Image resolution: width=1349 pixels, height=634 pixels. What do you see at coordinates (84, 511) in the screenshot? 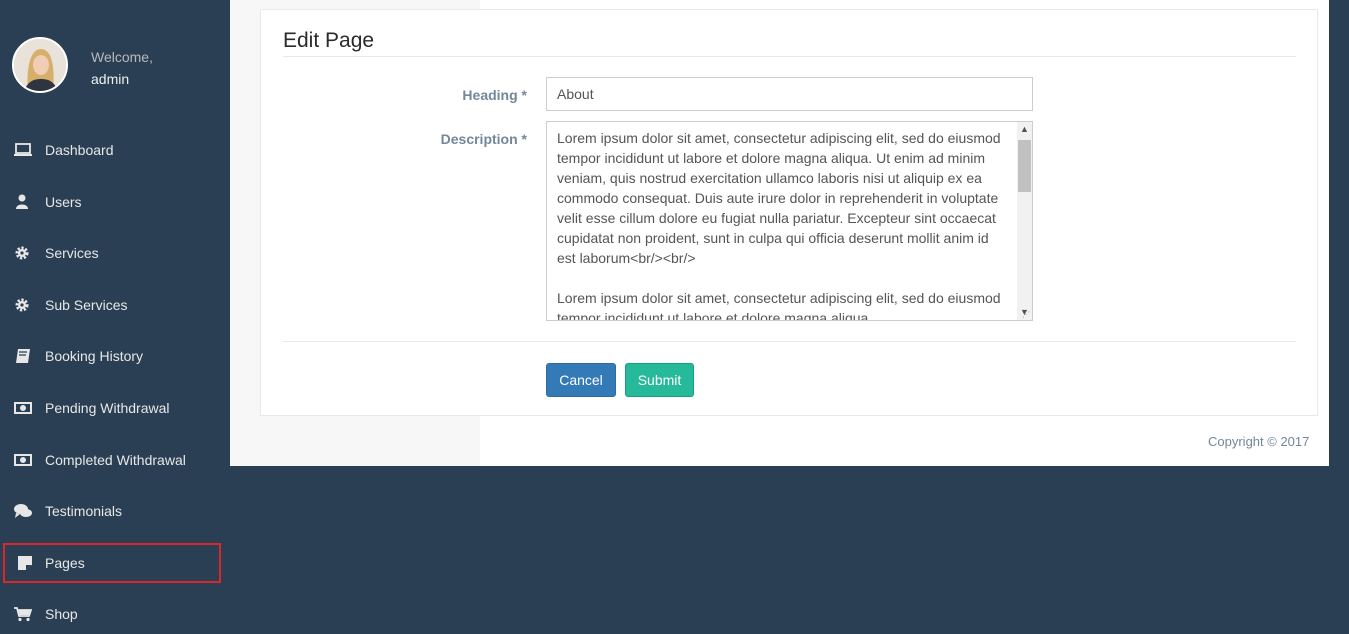
I see `sidebar-item-label: Testimonials` at bounding box center [84, 511].